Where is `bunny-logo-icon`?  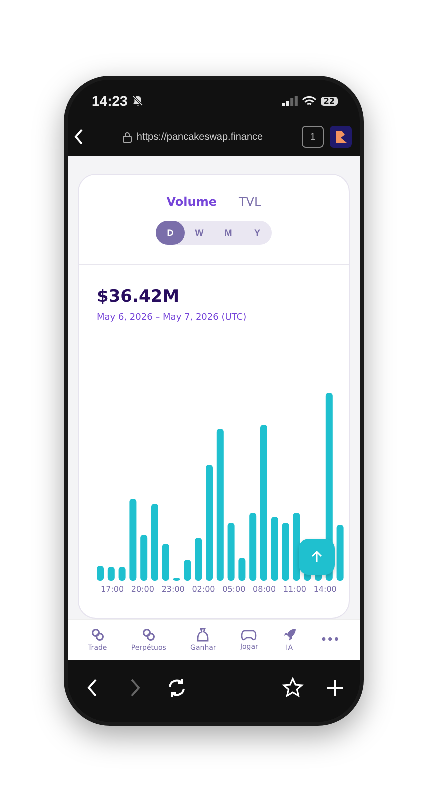
bunny-logo-icon is located at coordinates (341, 137).